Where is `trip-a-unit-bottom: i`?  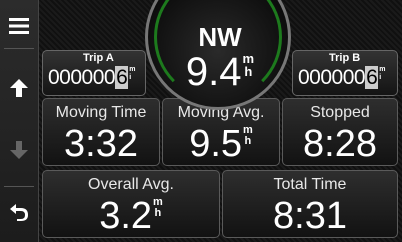 trip-a-unit-bottom: i is located at coordinates (130, 77).